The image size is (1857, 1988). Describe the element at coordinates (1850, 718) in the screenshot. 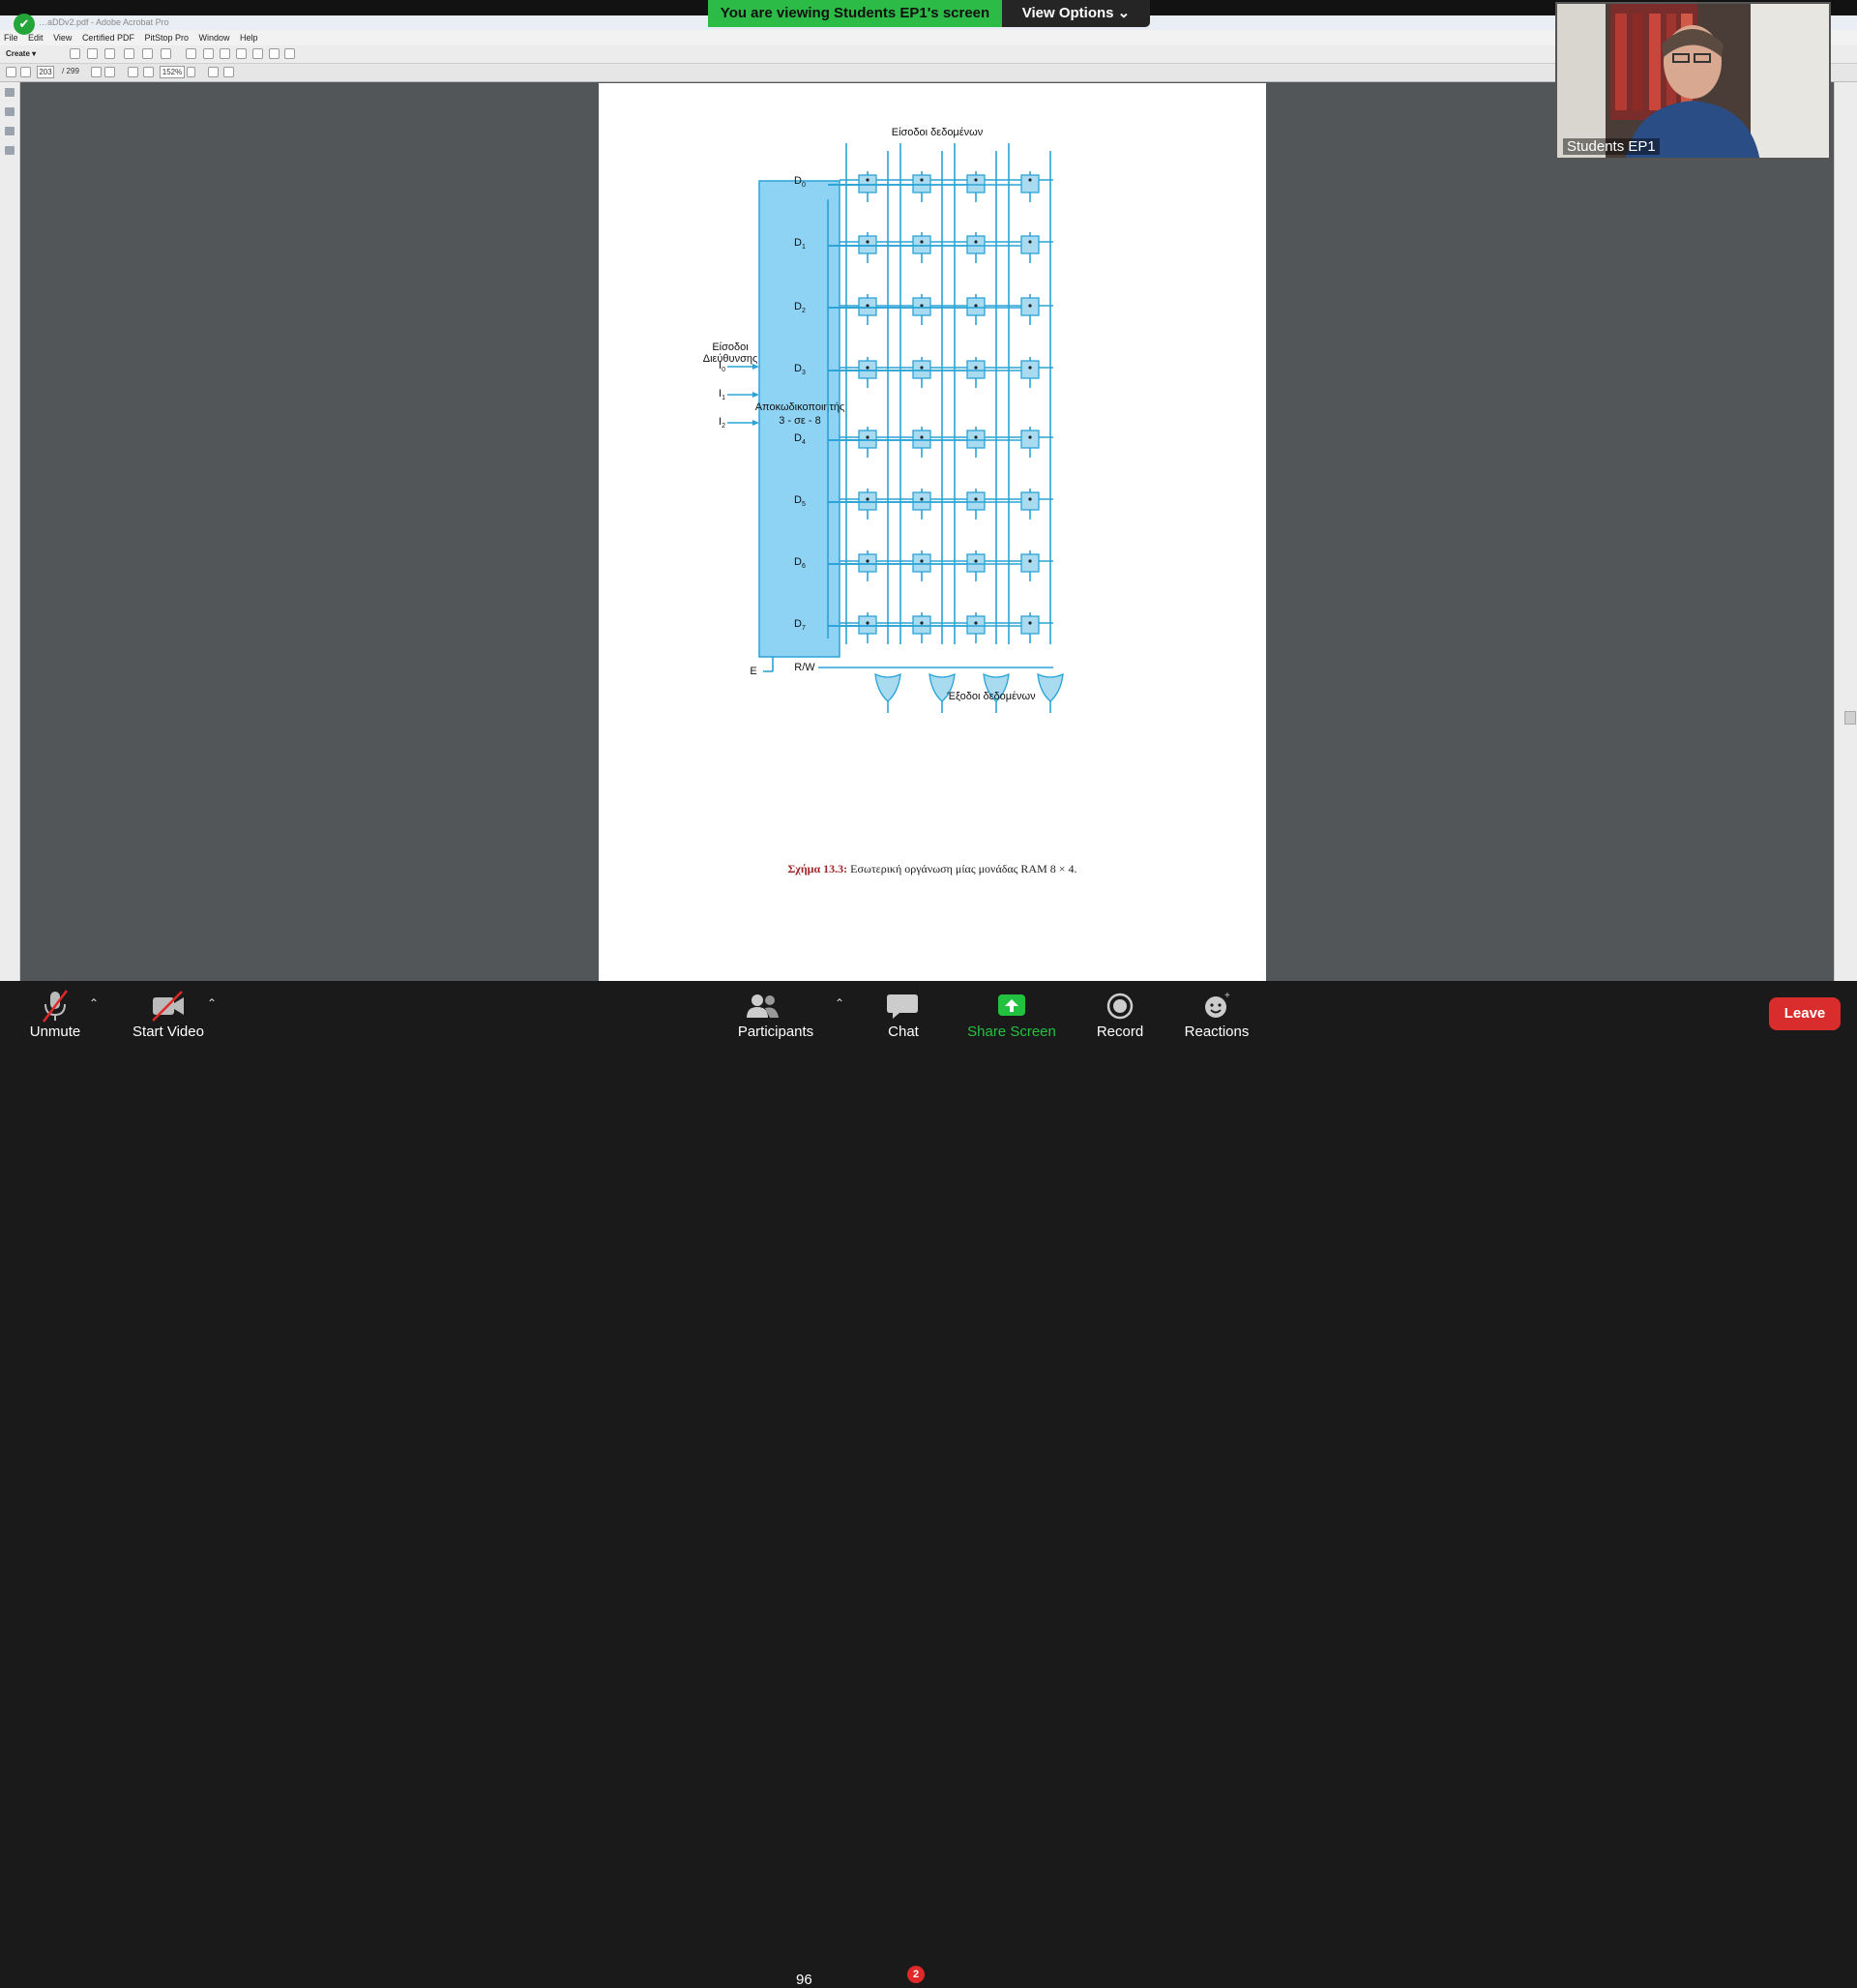

I see `scrollbar-thumb` at that location.